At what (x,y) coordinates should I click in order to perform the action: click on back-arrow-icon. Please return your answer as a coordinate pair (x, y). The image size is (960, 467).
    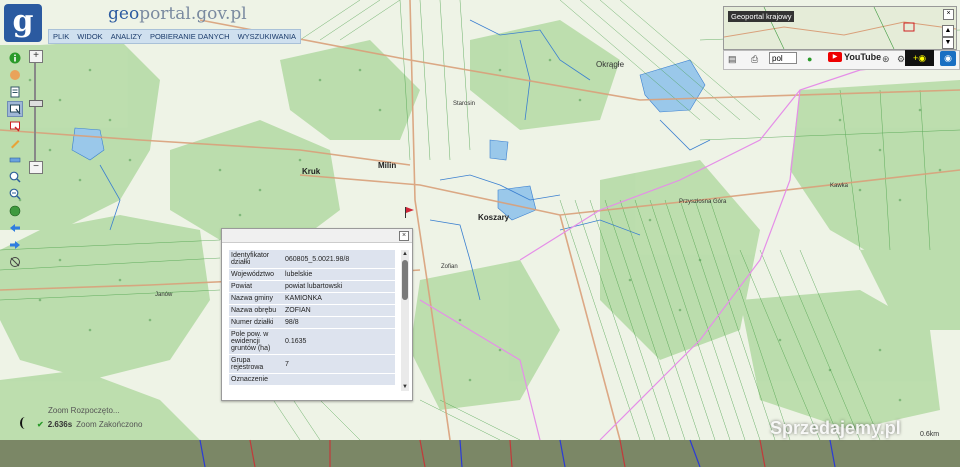
    Looking at the image, I should click on (15, 228).